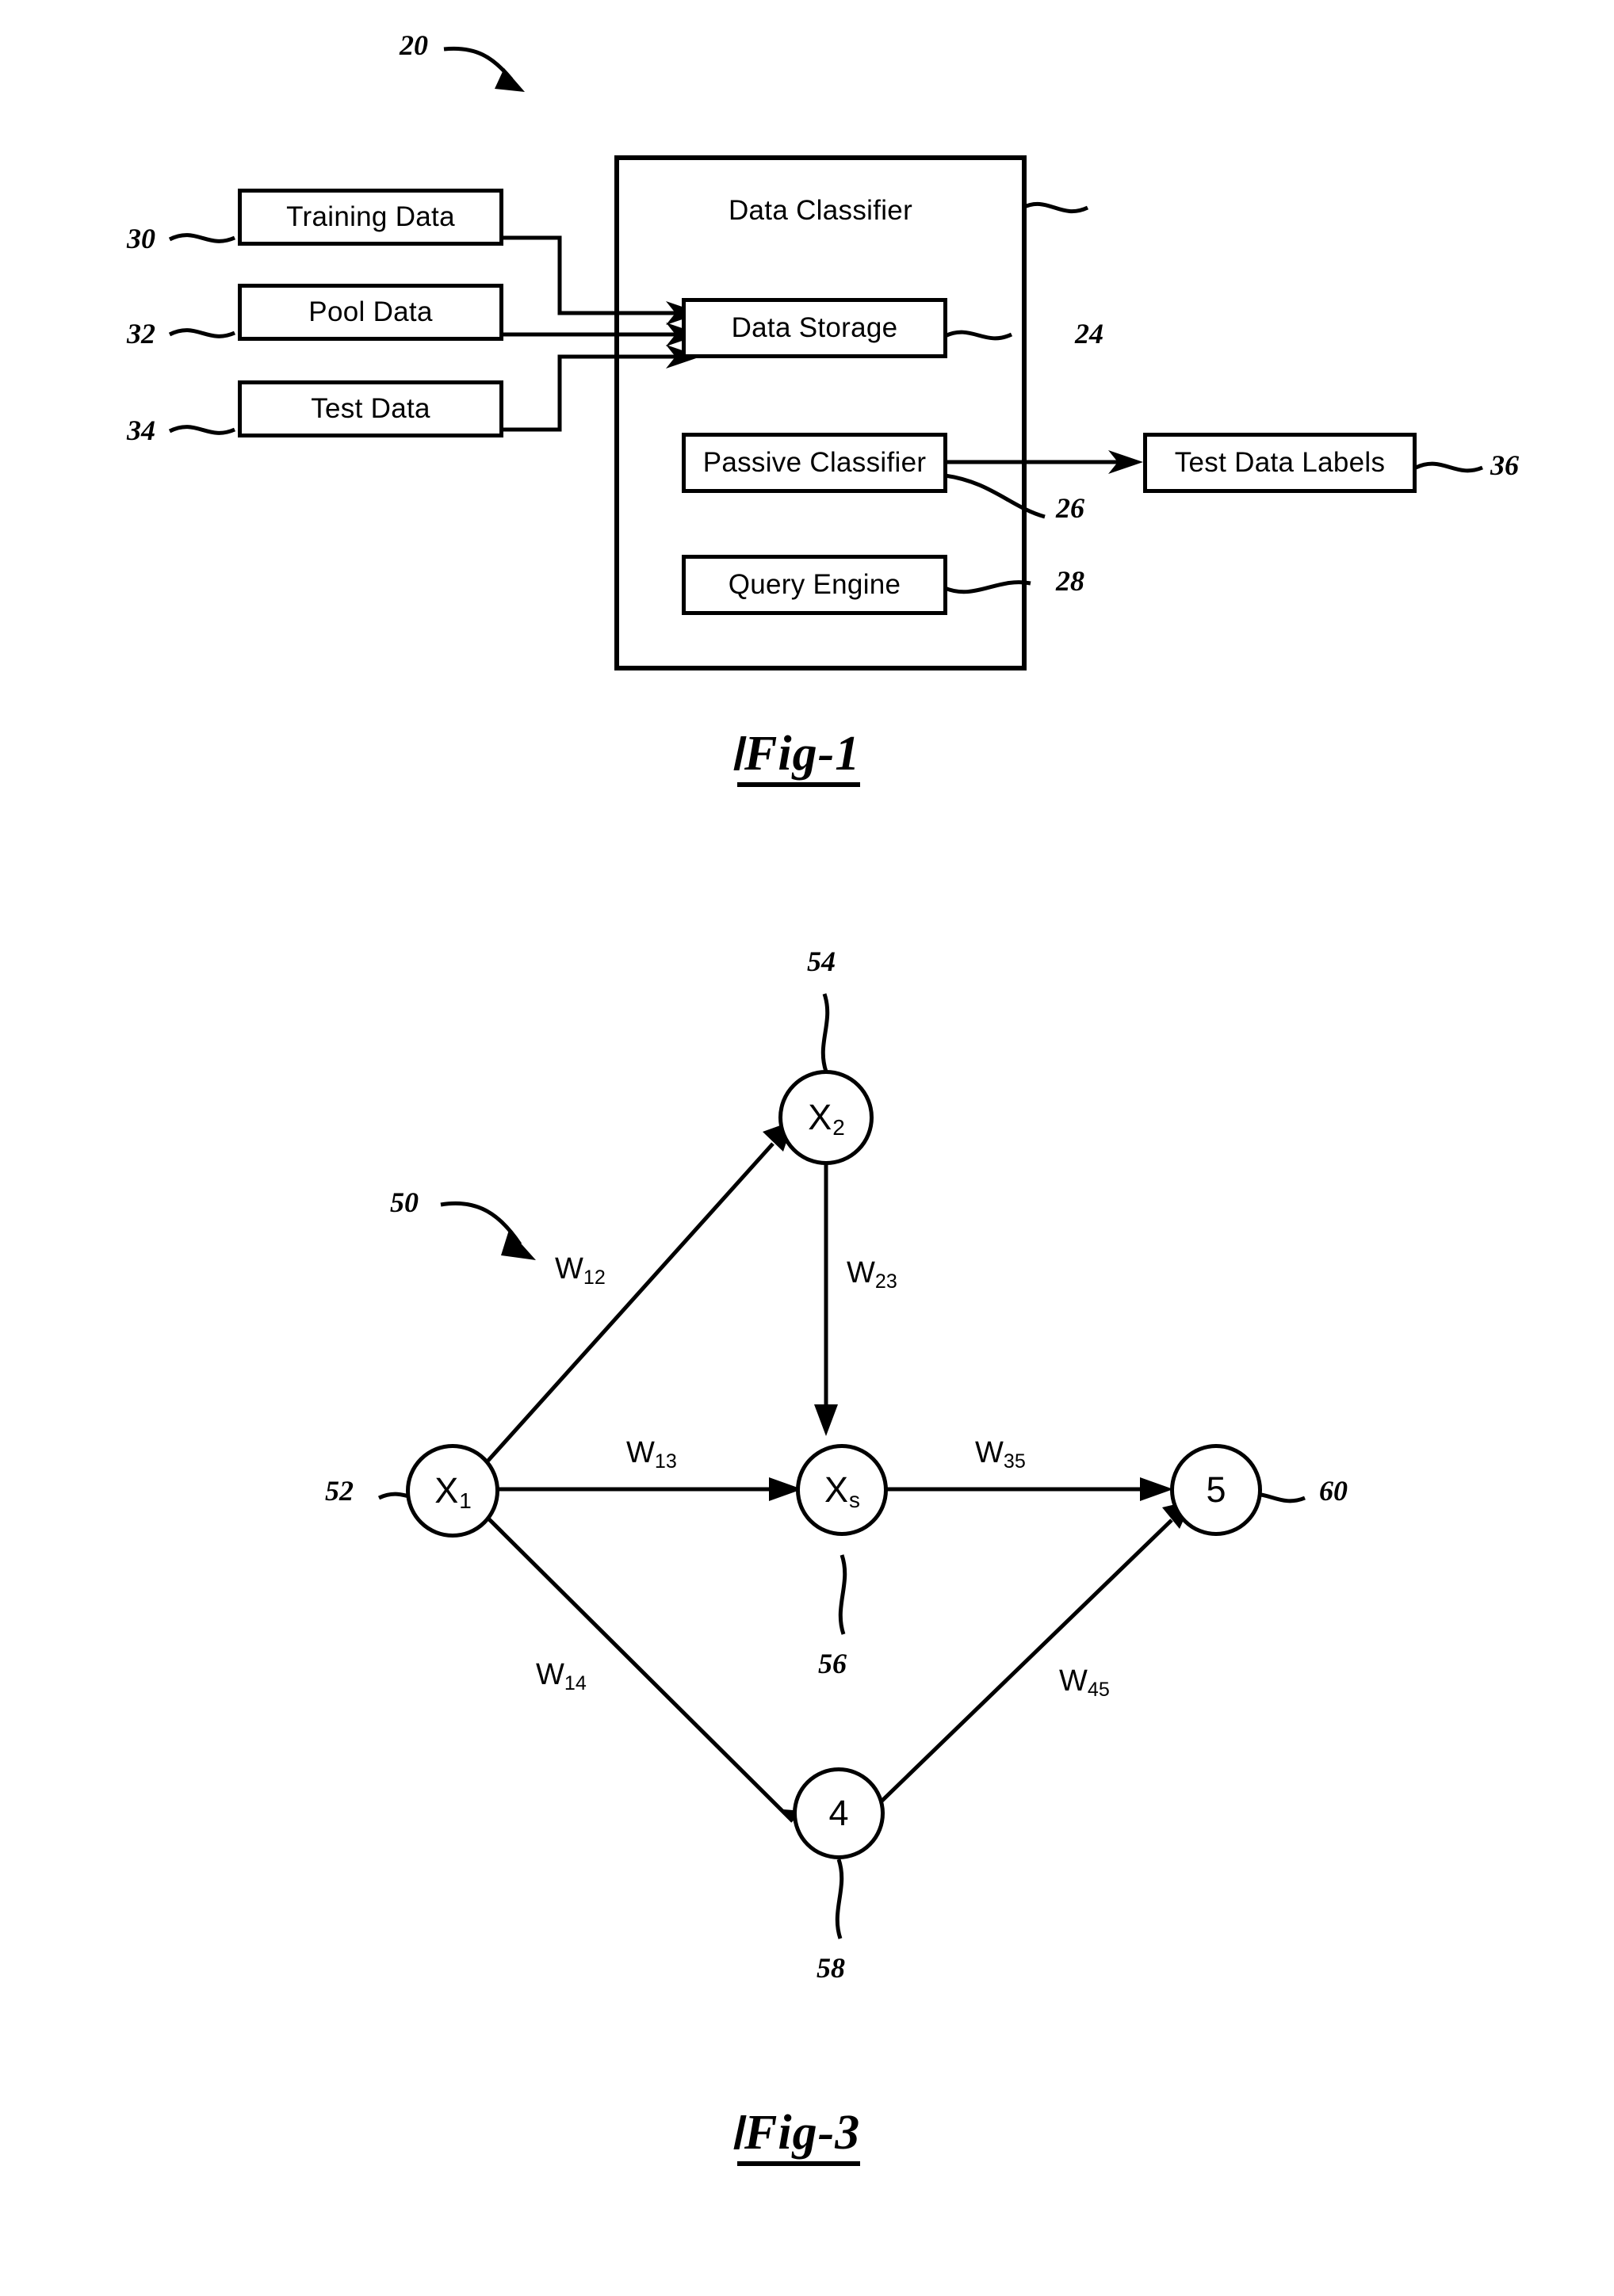  I want to click on ref-number-20: 20, so click(414, 45).